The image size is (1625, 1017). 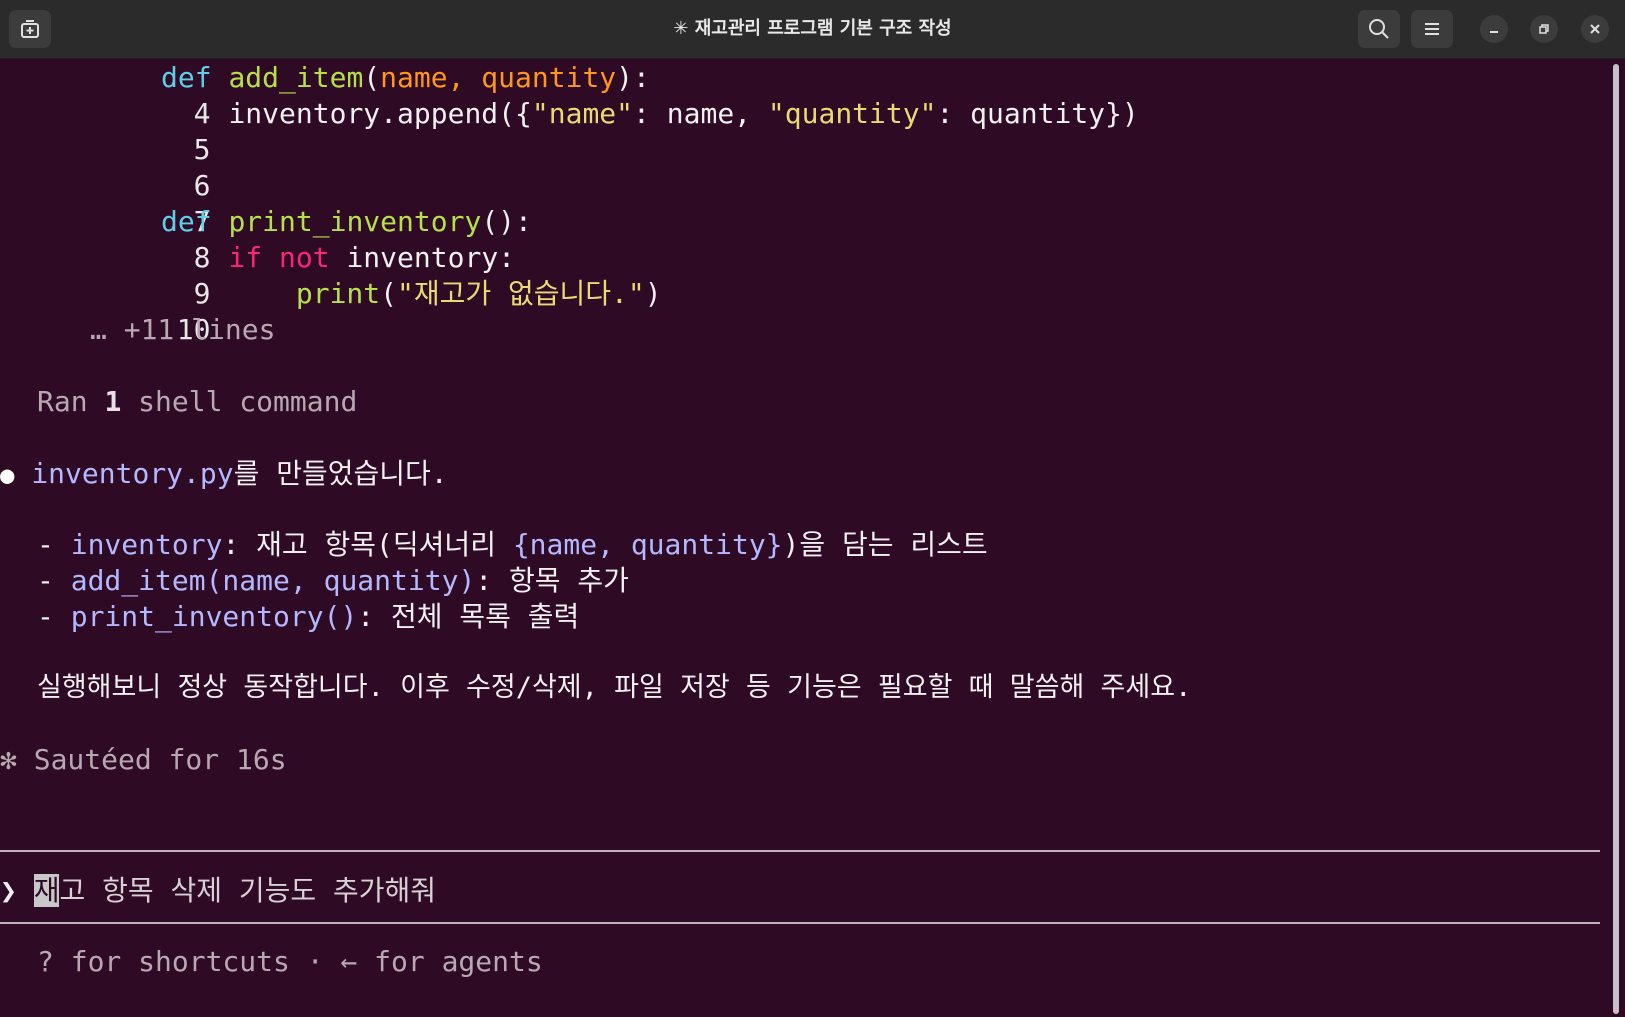 What do you see at coordinates (46, 890) in the screenshot?
I see `text-cursor: 재` at bounding box center [46, 890].